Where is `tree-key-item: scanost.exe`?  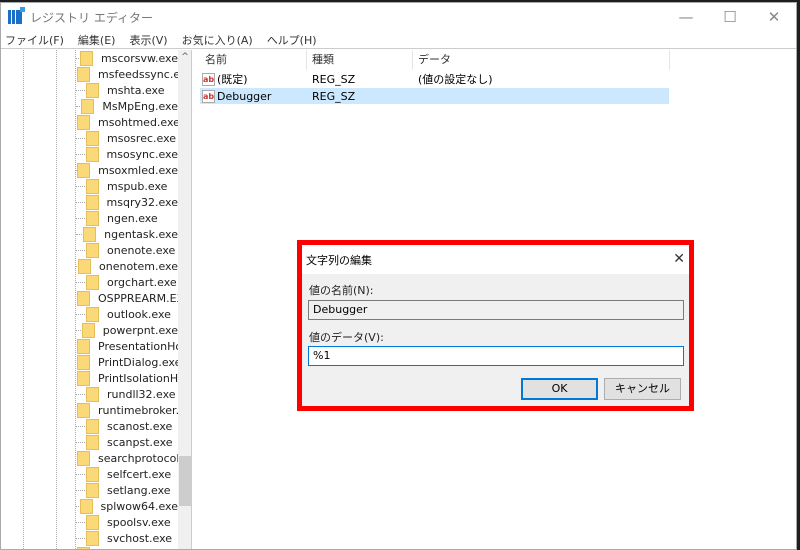 tree-key-item: scanost.exe is located at coordinates (127, 426).